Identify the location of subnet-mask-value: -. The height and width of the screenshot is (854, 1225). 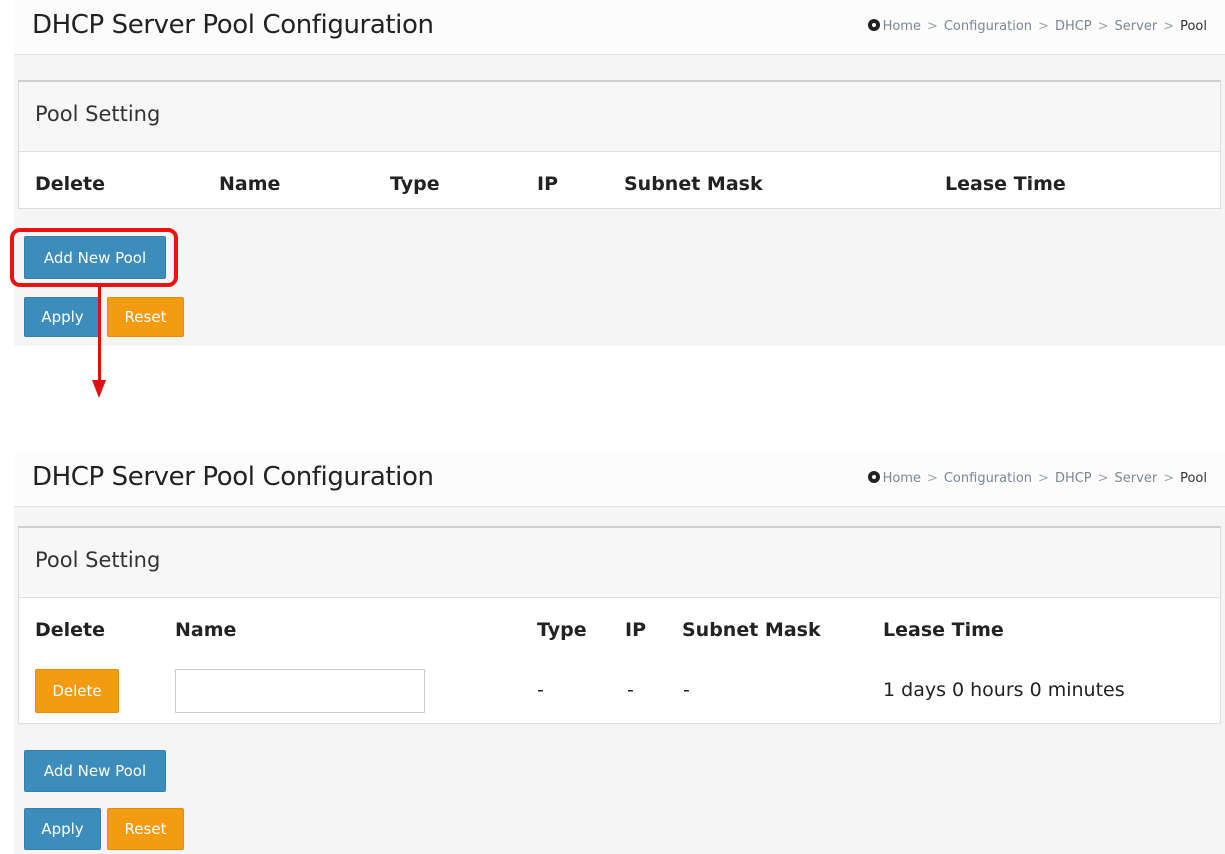
(686, 690).